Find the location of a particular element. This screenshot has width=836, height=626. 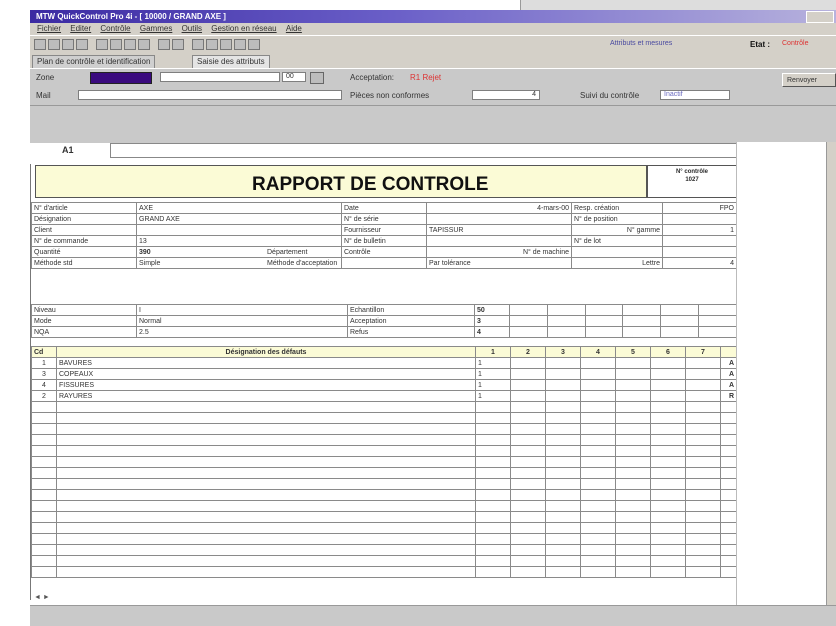

cell: 13 is located at coordinates (239, 241).